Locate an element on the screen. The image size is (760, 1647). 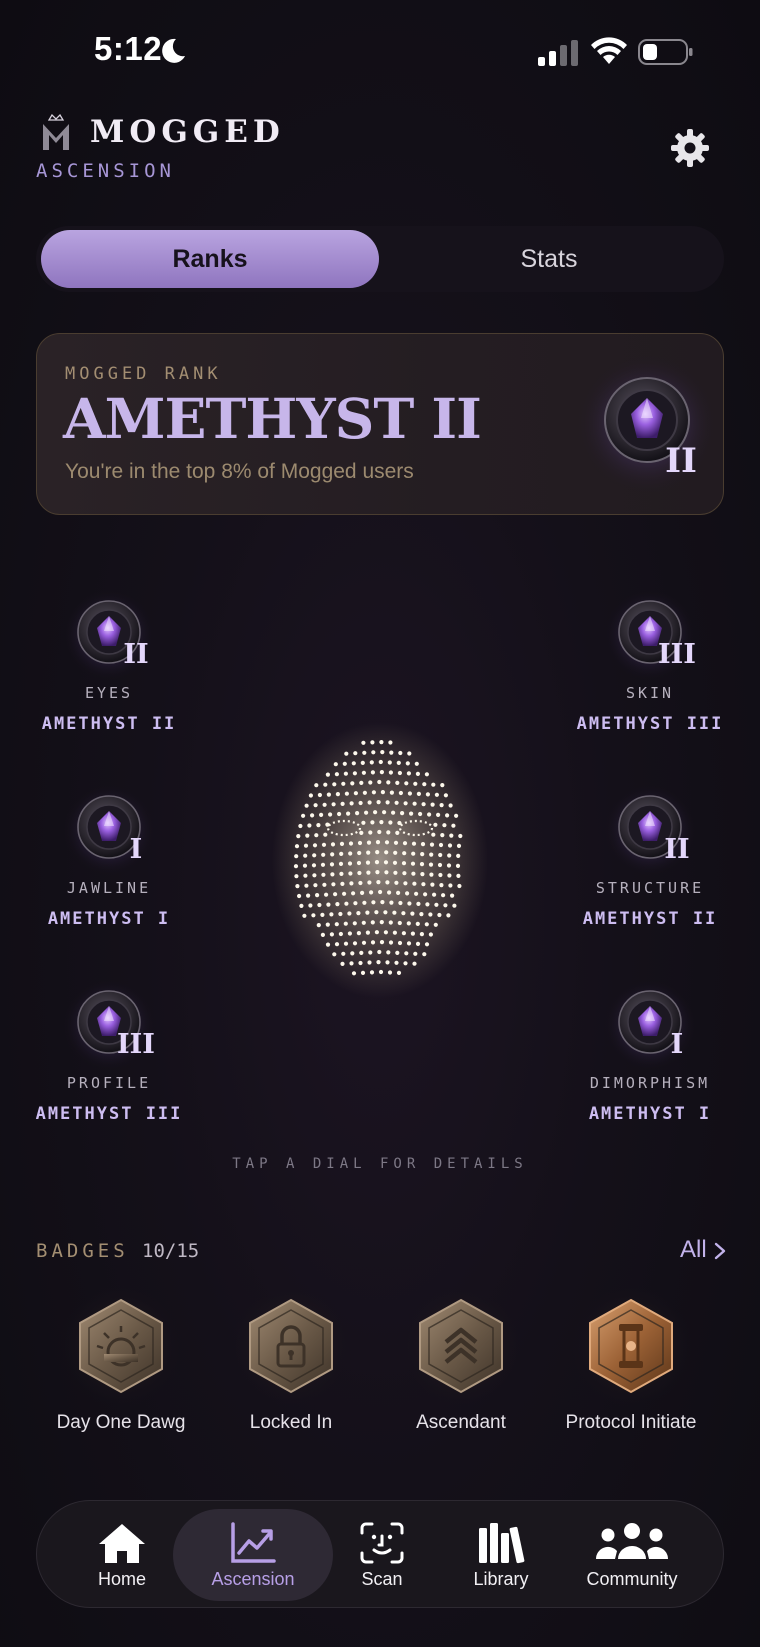
dial-rank-value: AMETHYST III is located at coordinates (109, 1114).